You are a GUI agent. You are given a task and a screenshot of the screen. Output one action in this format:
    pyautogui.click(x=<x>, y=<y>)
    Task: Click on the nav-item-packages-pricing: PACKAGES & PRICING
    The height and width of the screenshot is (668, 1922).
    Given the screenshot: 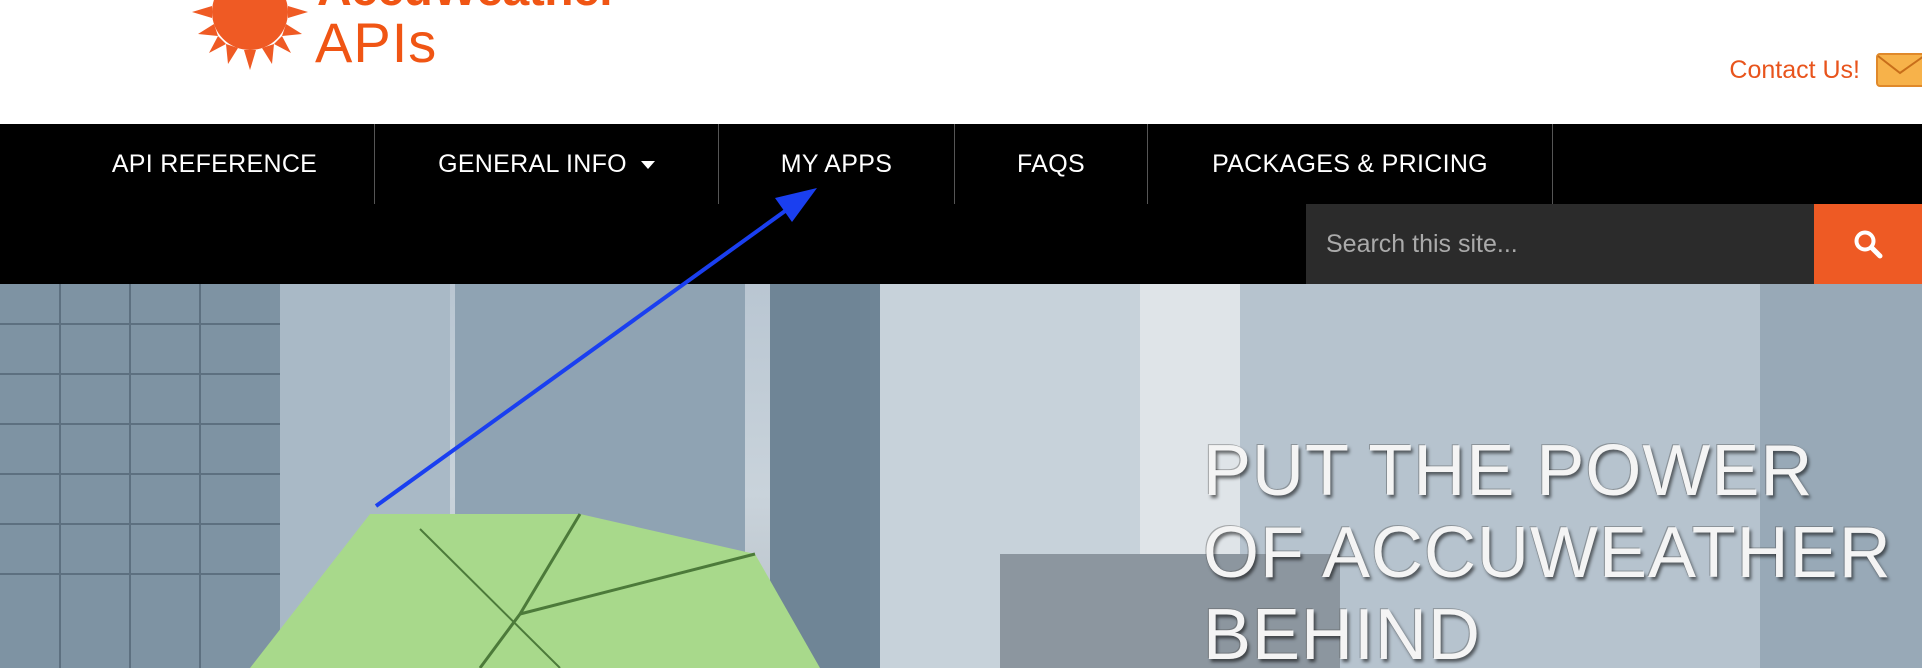 What is the action you would take?
    pyautogui.click(x=1350, y=164)
    